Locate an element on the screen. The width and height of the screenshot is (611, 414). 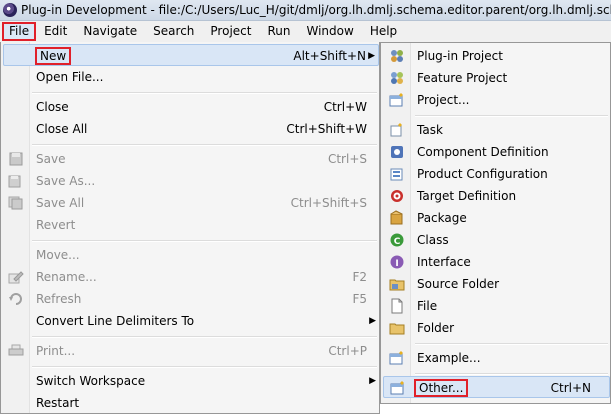
menu-navigate: Navigate is located at coordinates (110, 31).